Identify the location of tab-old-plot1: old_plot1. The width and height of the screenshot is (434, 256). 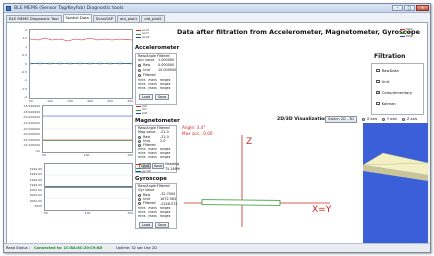
(128, 18).